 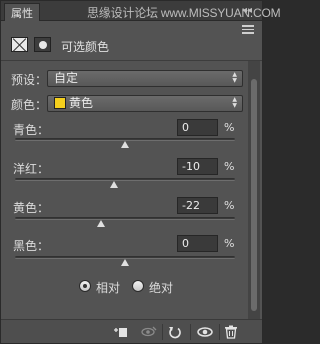 What do you see at coordinates (149, 332) in the screenshot?
I see `view-previous-state-icon` at bounding box center [149, 332].